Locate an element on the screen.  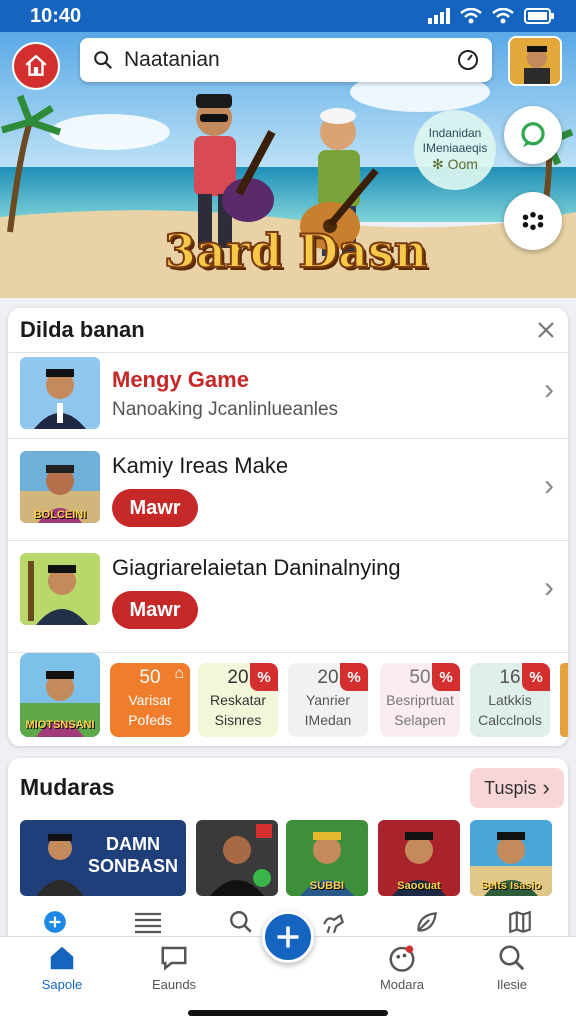
offer-tile-label: Varisar is located at coordinates (150, 700).